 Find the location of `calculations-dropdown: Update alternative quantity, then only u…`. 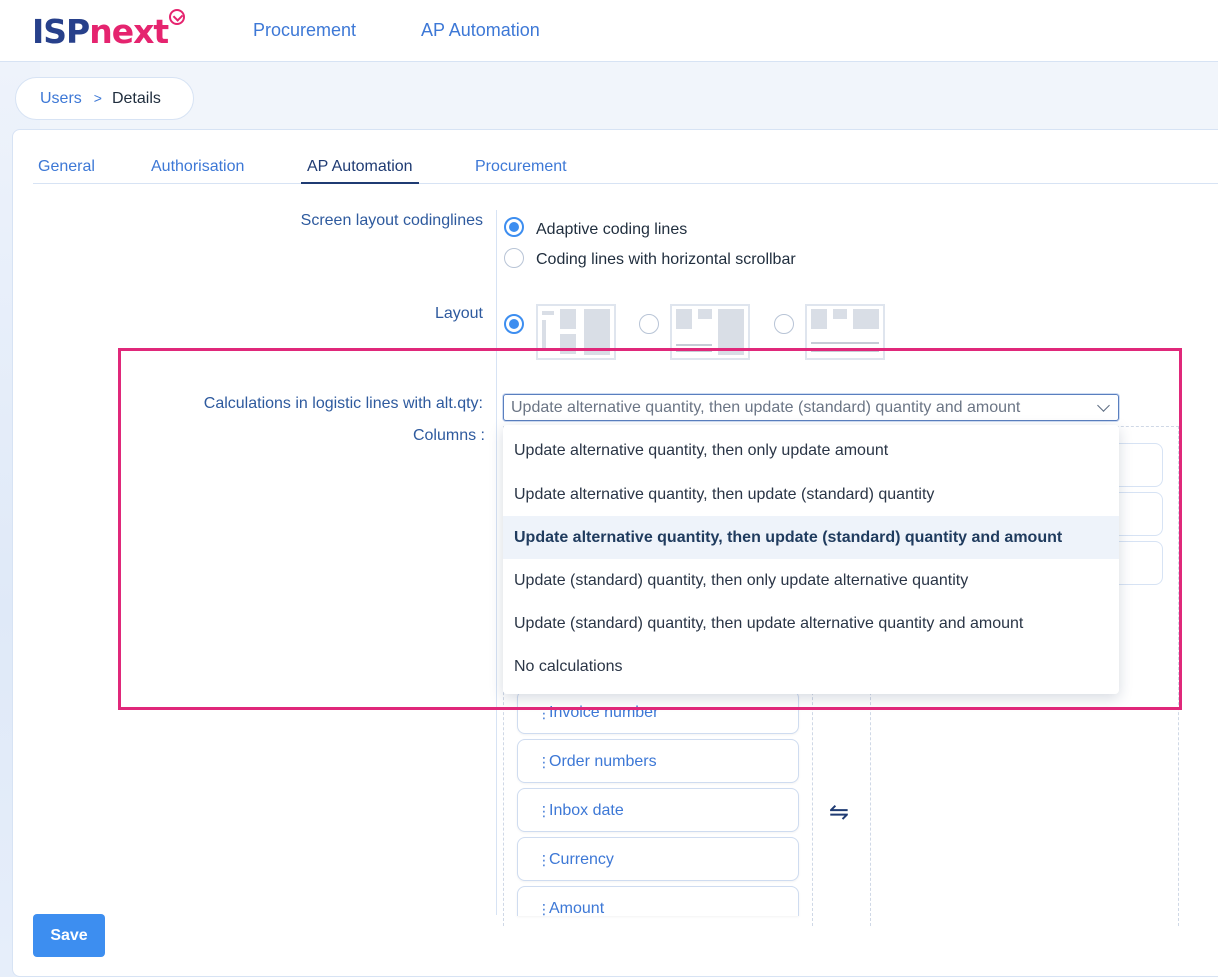

calculations-dropdown: Update alternative quantity, then only u… is located at coordinates (811, 559).